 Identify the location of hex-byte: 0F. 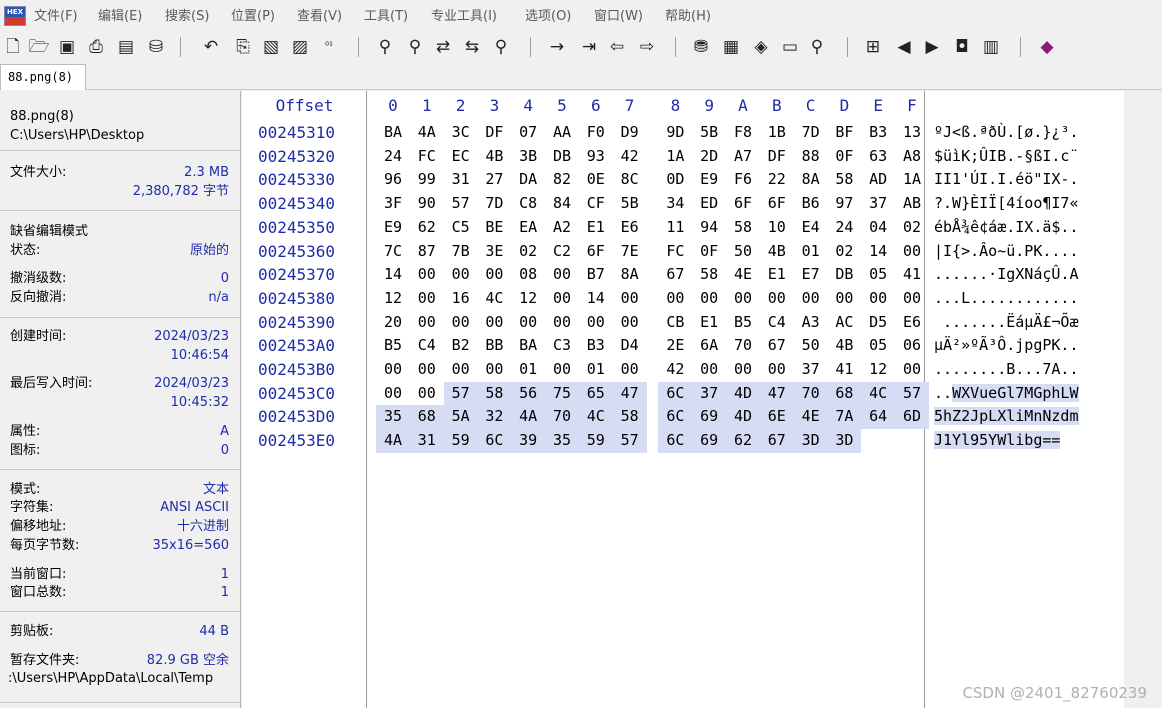
(844, 157).